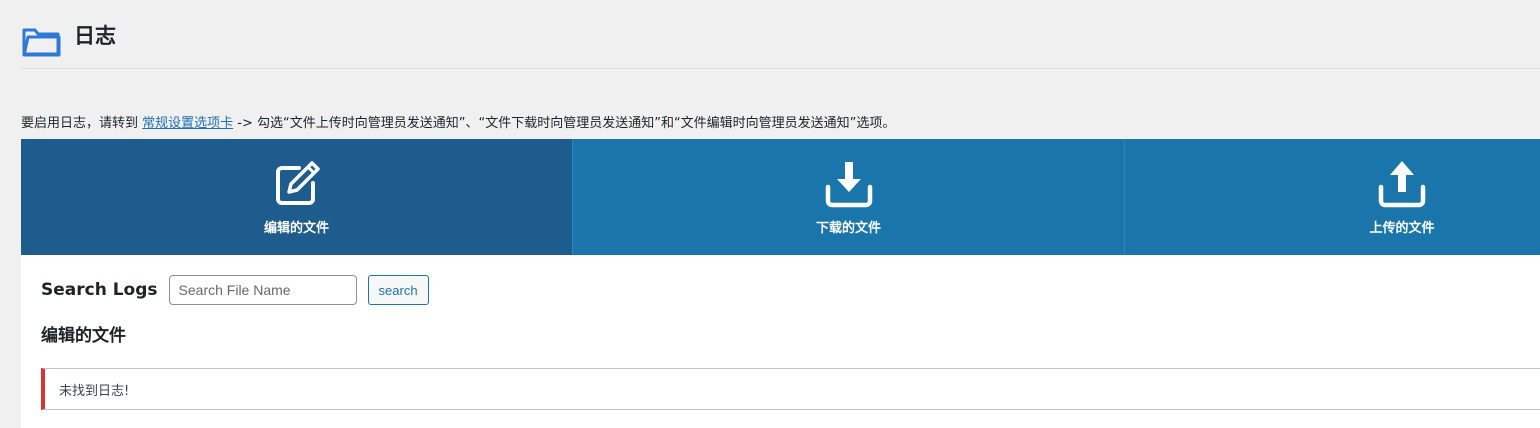 Image resolution: width=1540 pixels, height=428 pixels. What do you see at coordinates (187, 123) in the screenshot?
I see `general-settings-link: 常规设置选项卡` at bounding box center [187, 123].